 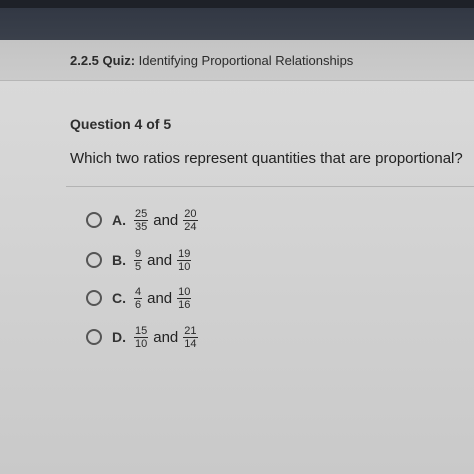 I want to click on quiz-type: Quiz:, so click(x=119, y=60).